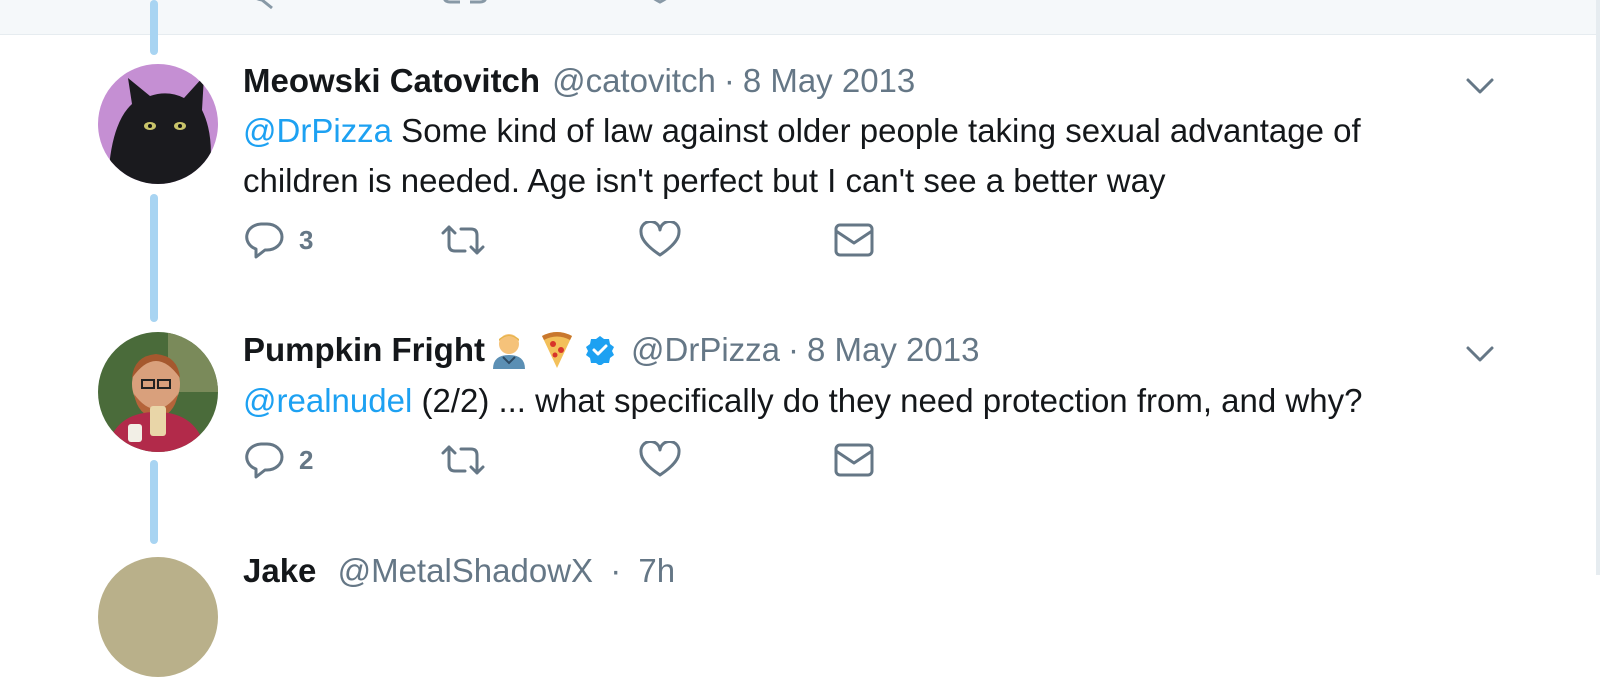  I want to click on user-photo-avatar-image, so click(158, 392).